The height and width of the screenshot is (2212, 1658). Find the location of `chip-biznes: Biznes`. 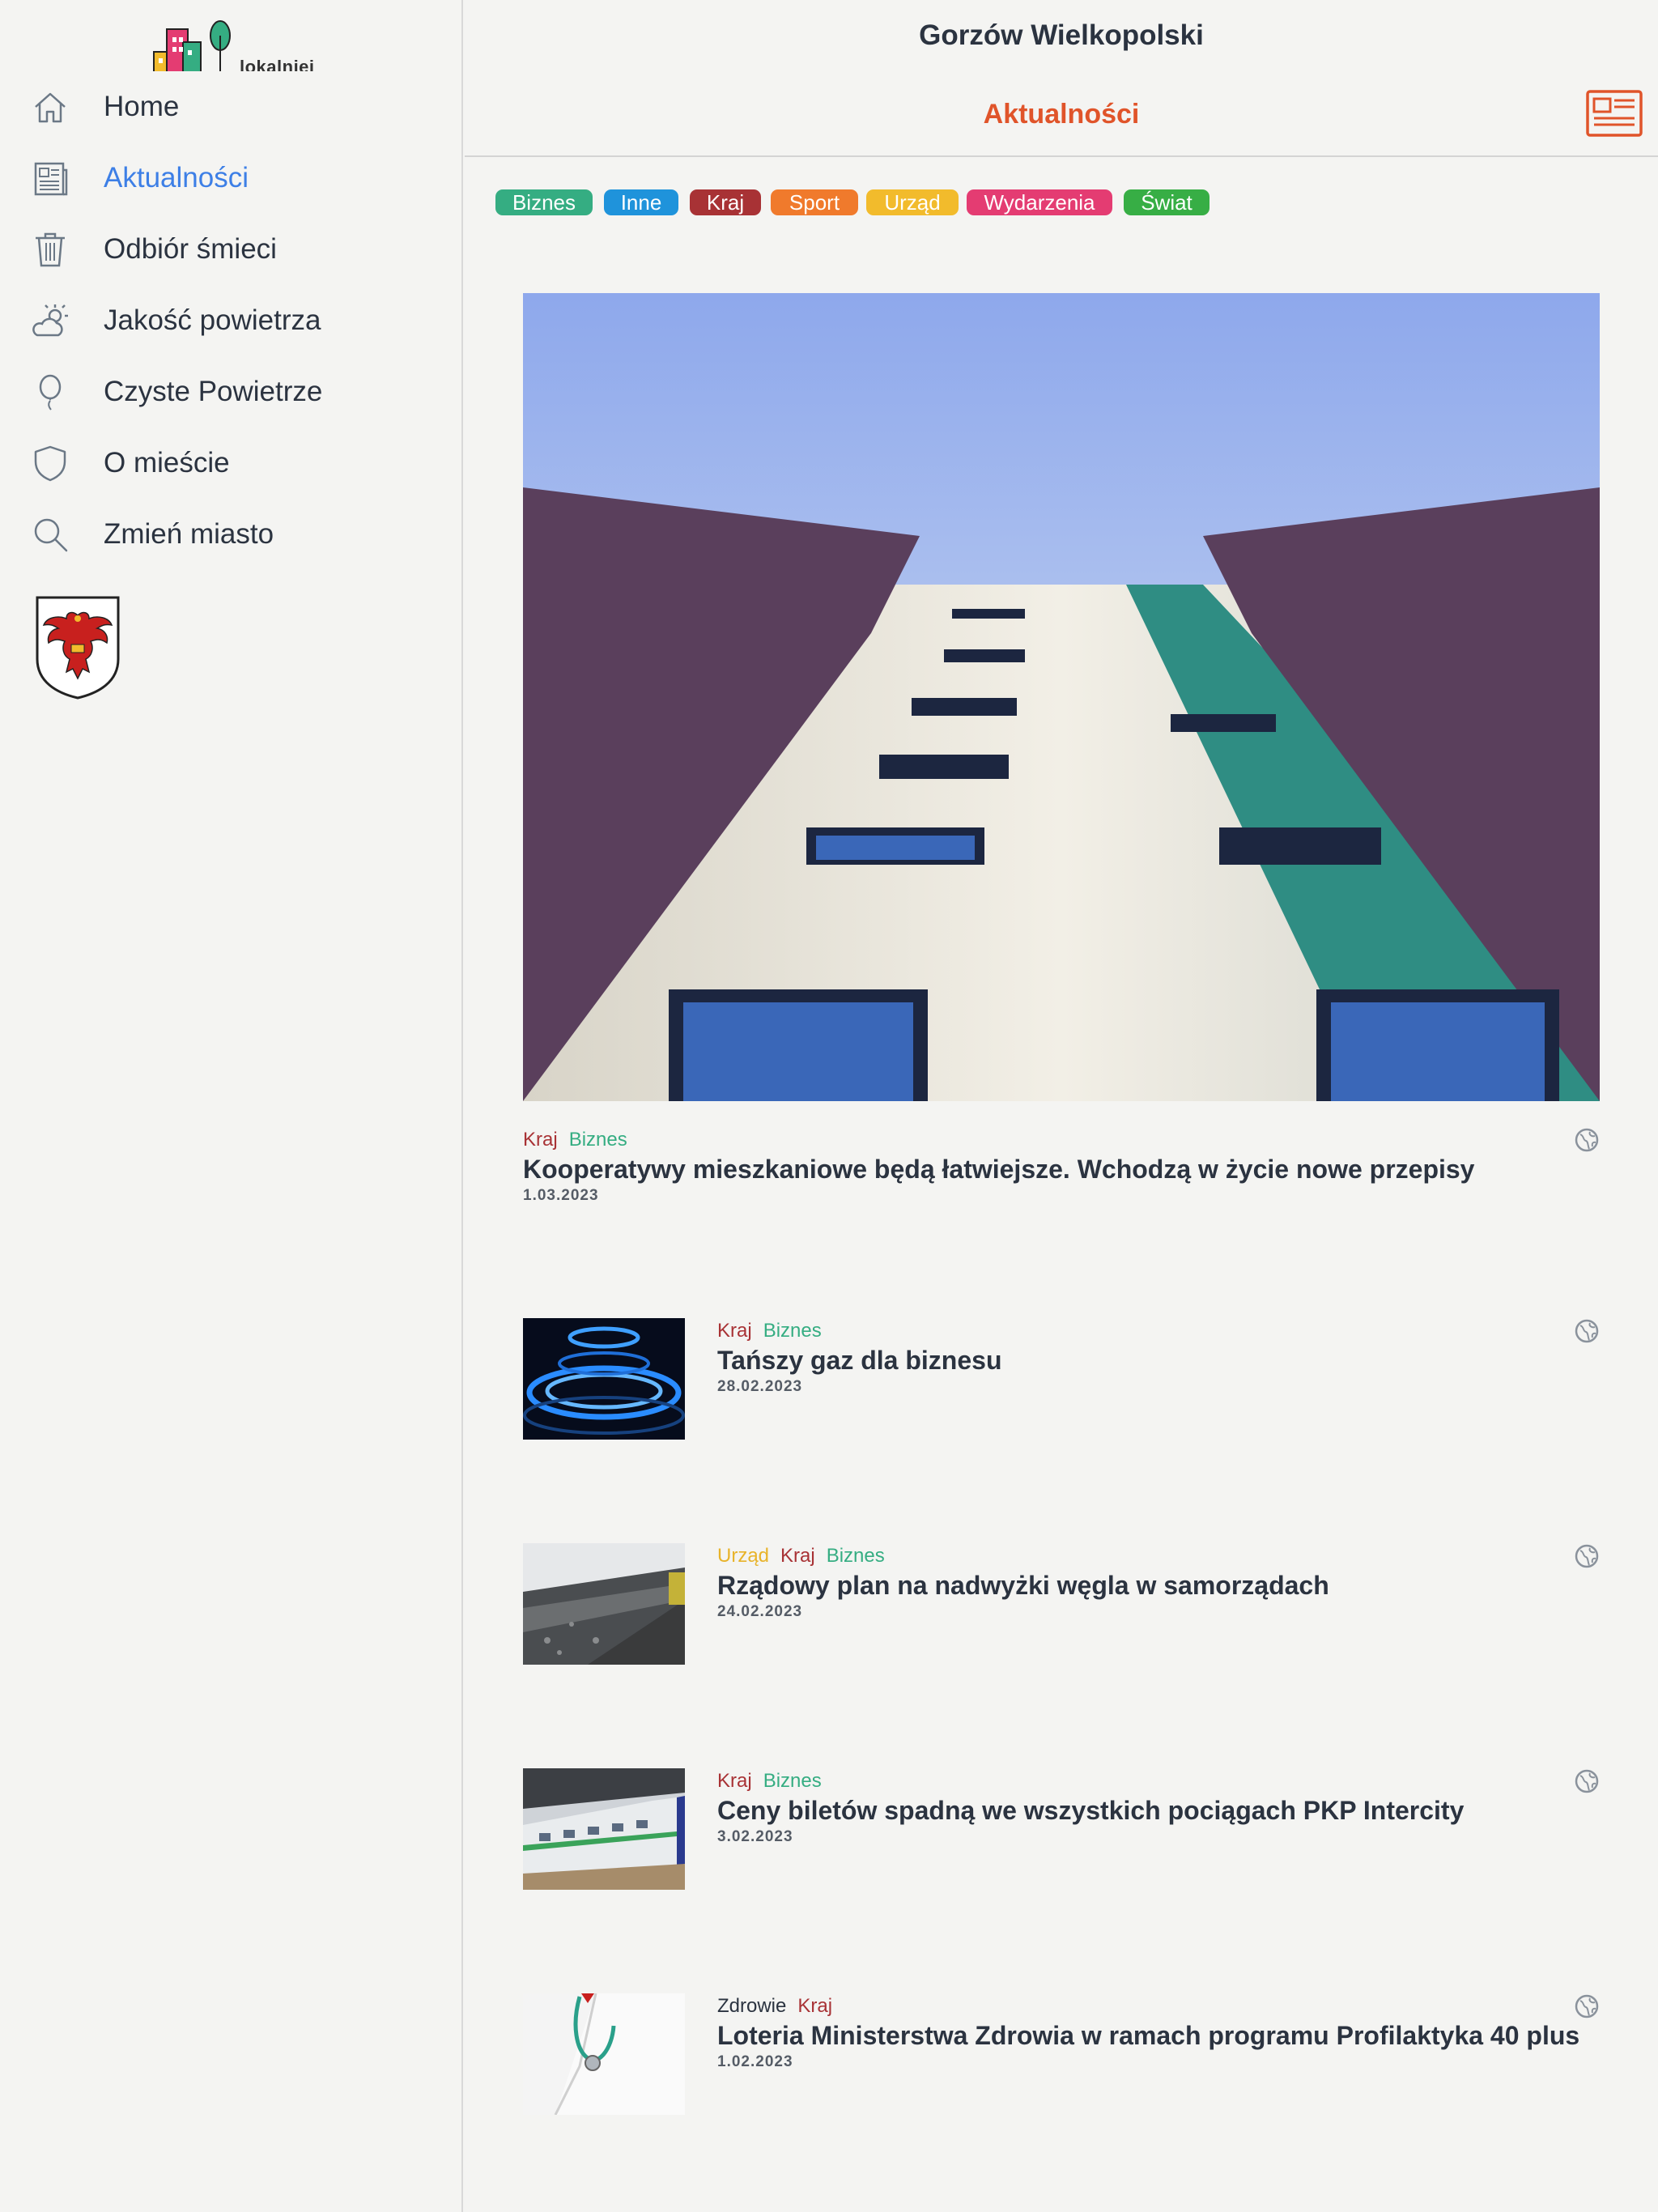

chip-biznes: Biznes is located at coordinates (544, 202).